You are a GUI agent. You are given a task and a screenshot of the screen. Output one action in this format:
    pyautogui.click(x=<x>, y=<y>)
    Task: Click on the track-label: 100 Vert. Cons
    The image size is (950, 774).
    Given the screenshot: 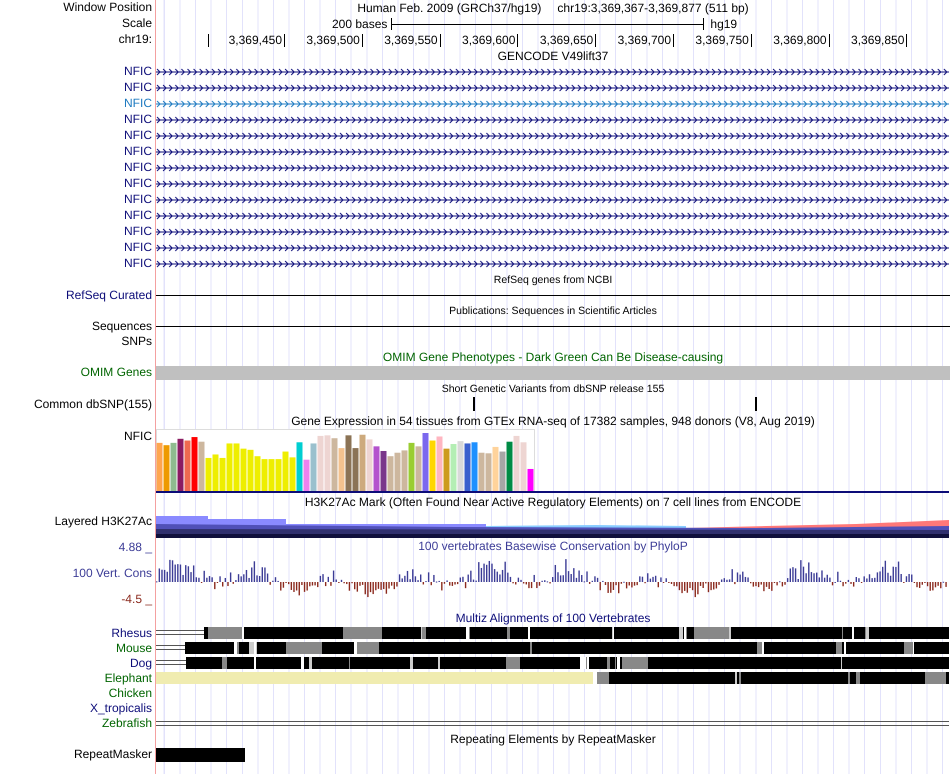 What is the action you would take?
    pyautogui.click(x=112, y=573)
    